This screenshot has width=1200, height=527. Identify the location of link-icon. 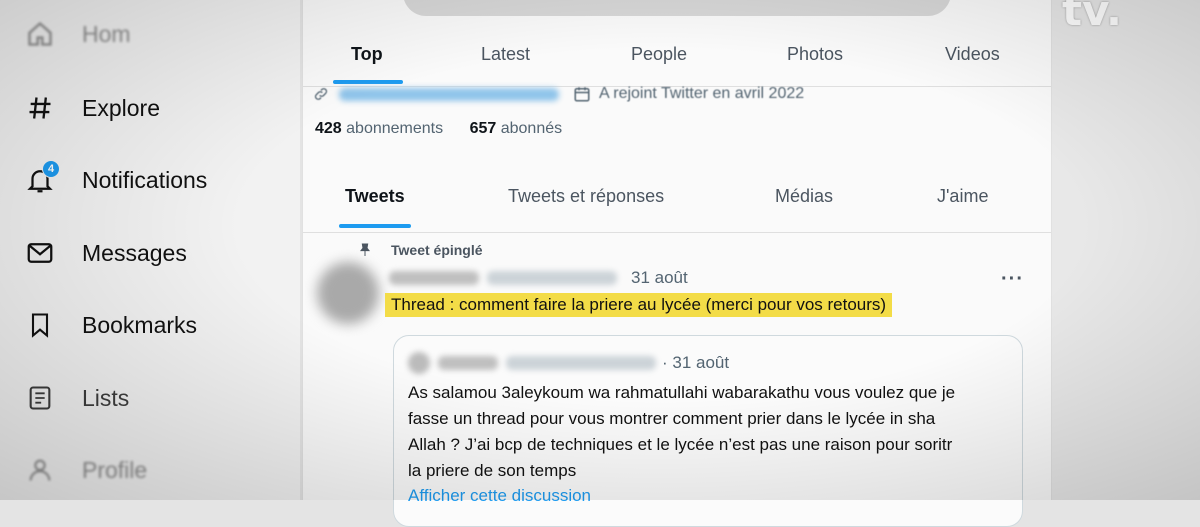
(321, 94).